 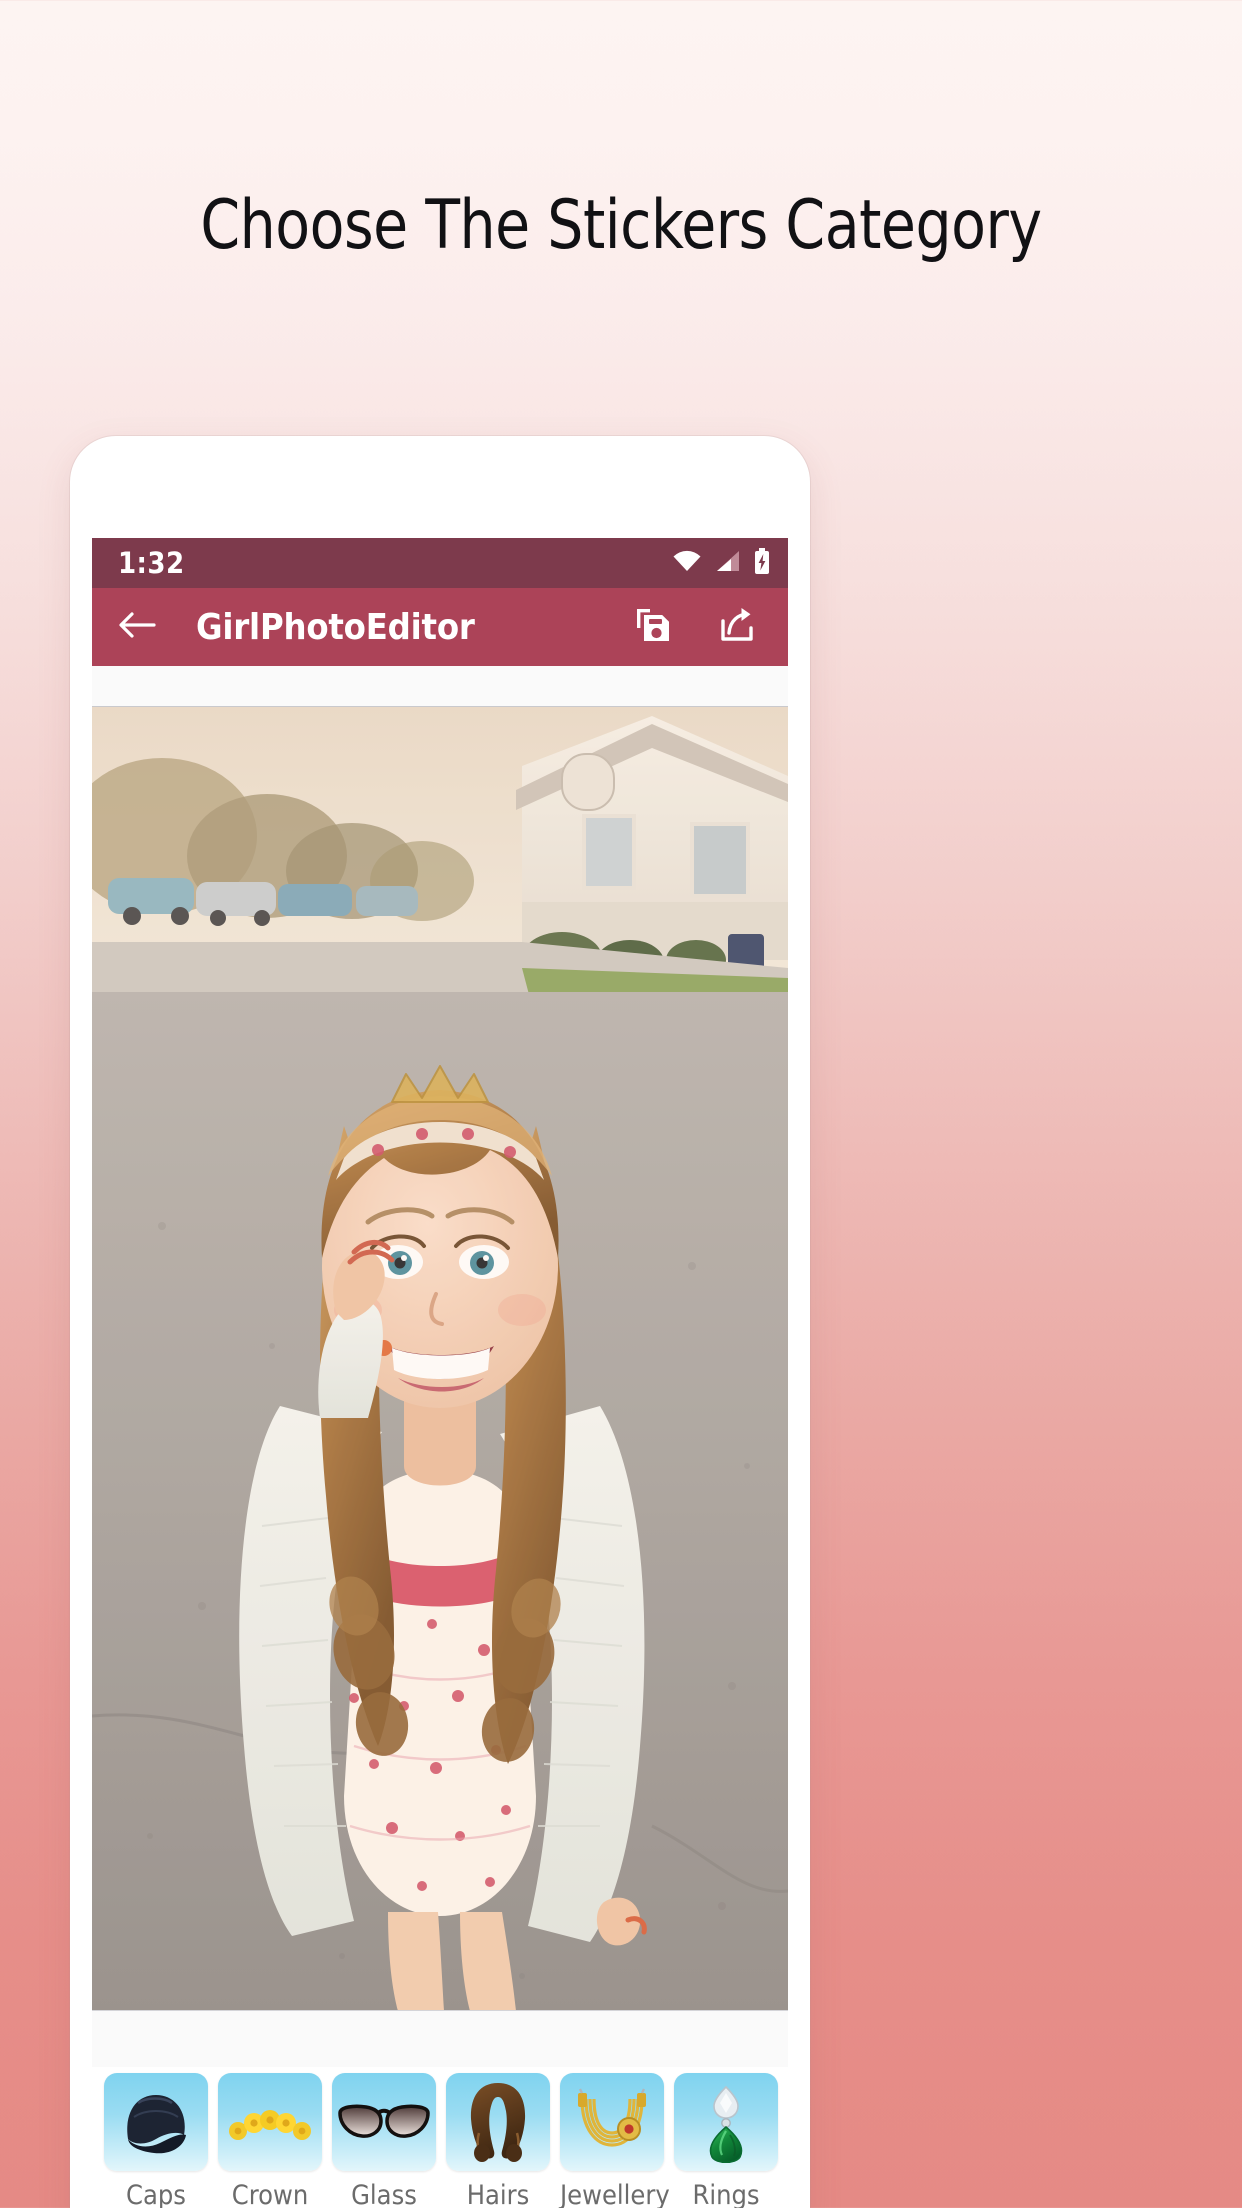 What do you see at coordinates (726, 2122) in the screenshot?
I see `gemstone-pendant-sticker-icon` at bounding box center [726, 2122].